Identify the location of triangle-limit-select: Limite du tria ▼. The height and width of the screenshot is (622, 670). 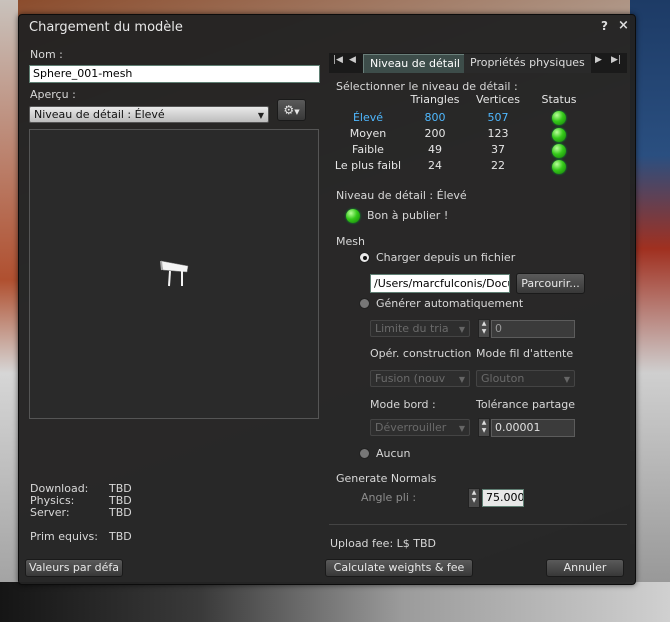
(420, 328).